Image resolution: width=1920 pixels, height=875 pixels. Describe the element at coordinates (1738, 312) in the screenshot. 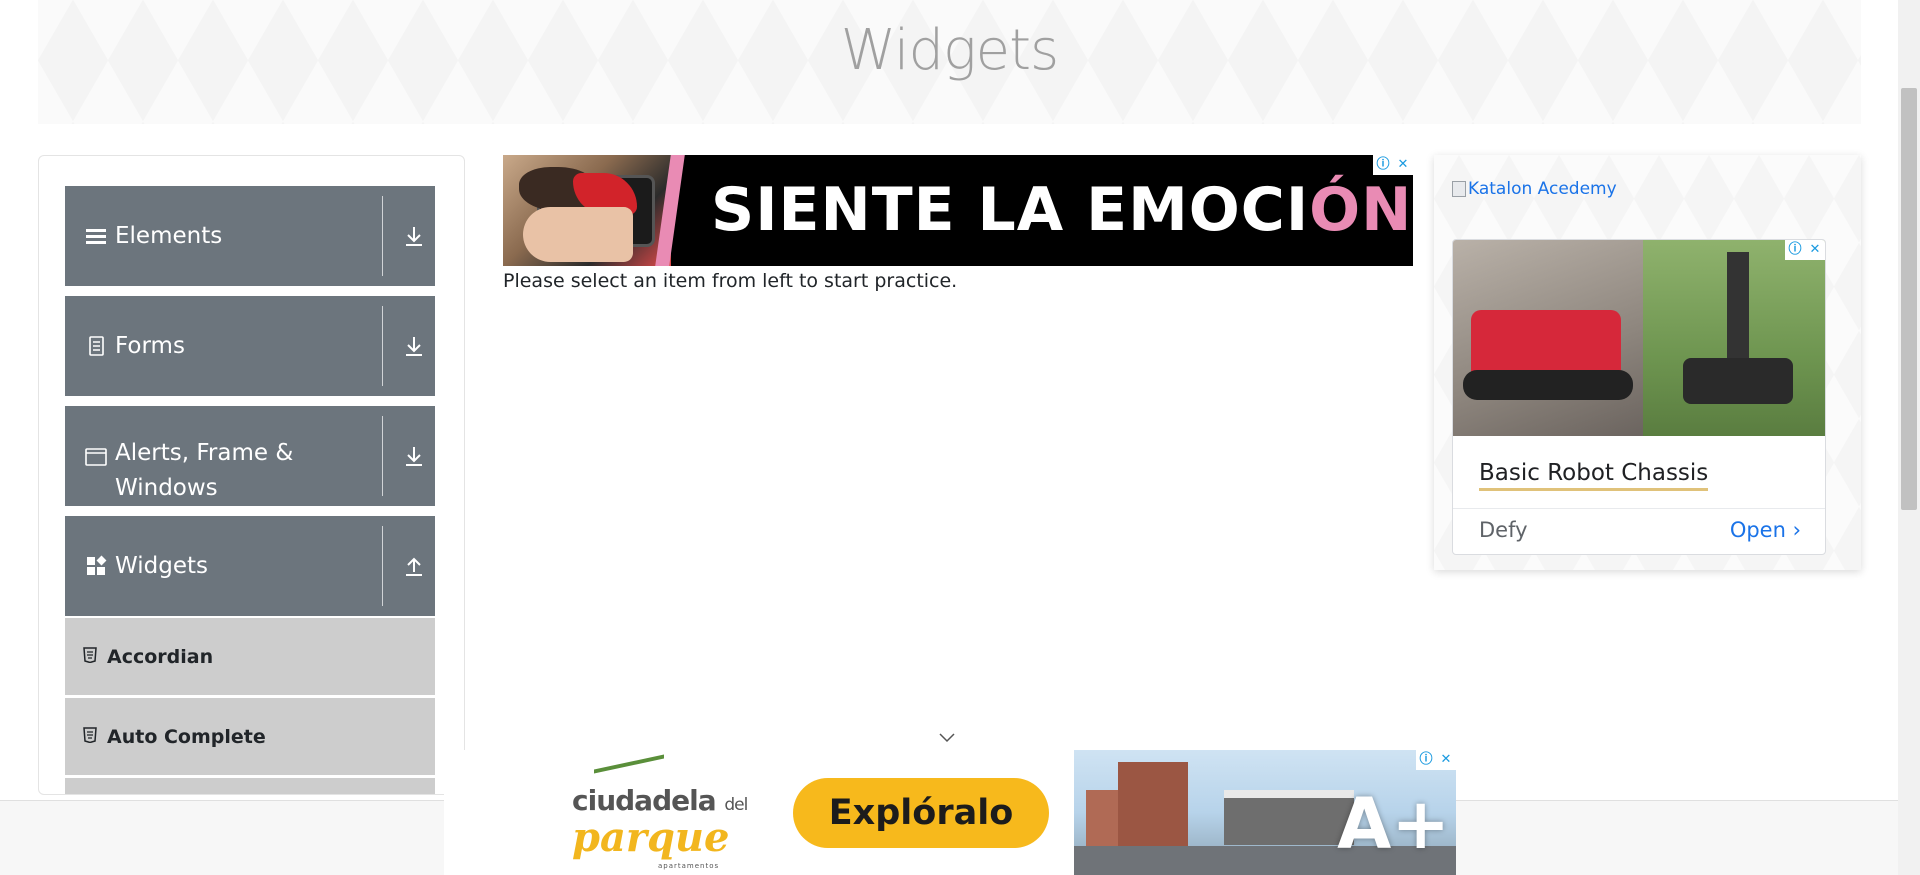

I see `robot-mast-shape` at that location.